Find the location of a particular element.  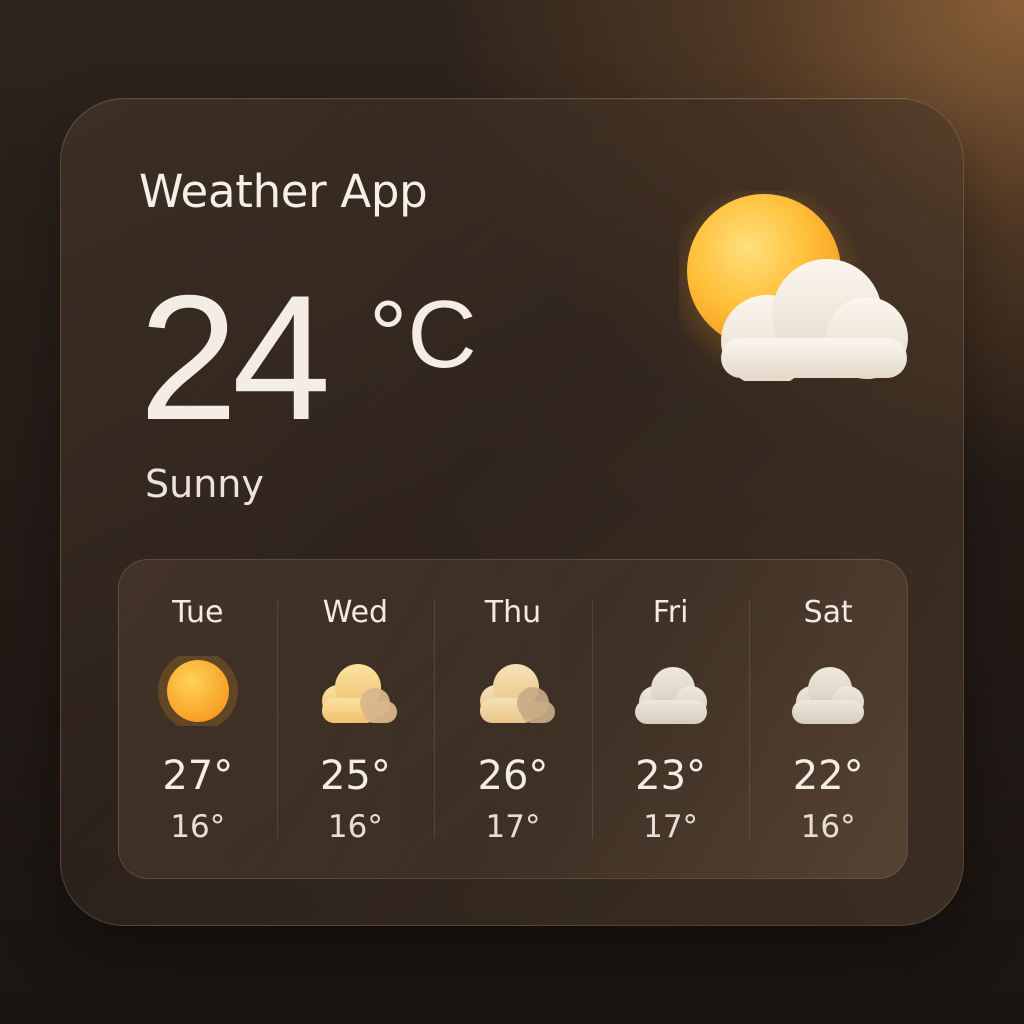

forecast-high-temp: 27° is located at coordinates (198, 776).